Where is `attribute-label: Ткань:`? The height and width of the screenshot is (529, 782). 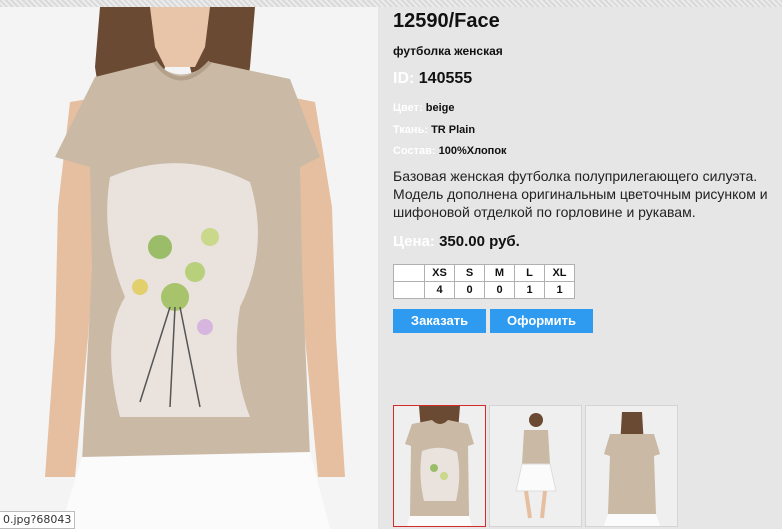 attribute-label: Ткань: is located at coordinates (410, 130).